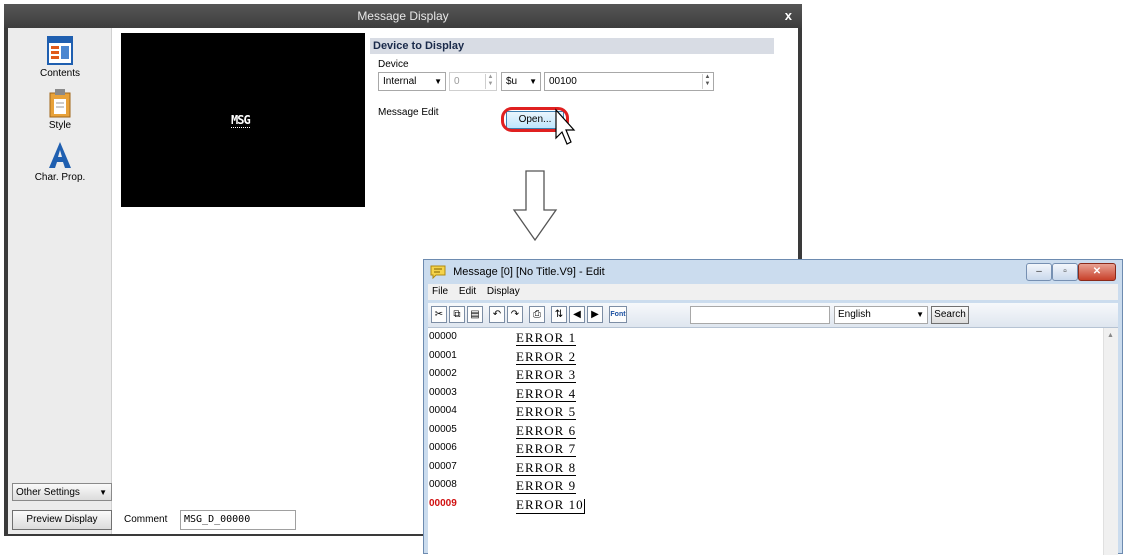  I want to click on sidebar-item-char-prop: Char. Prop., so click(60, 161).